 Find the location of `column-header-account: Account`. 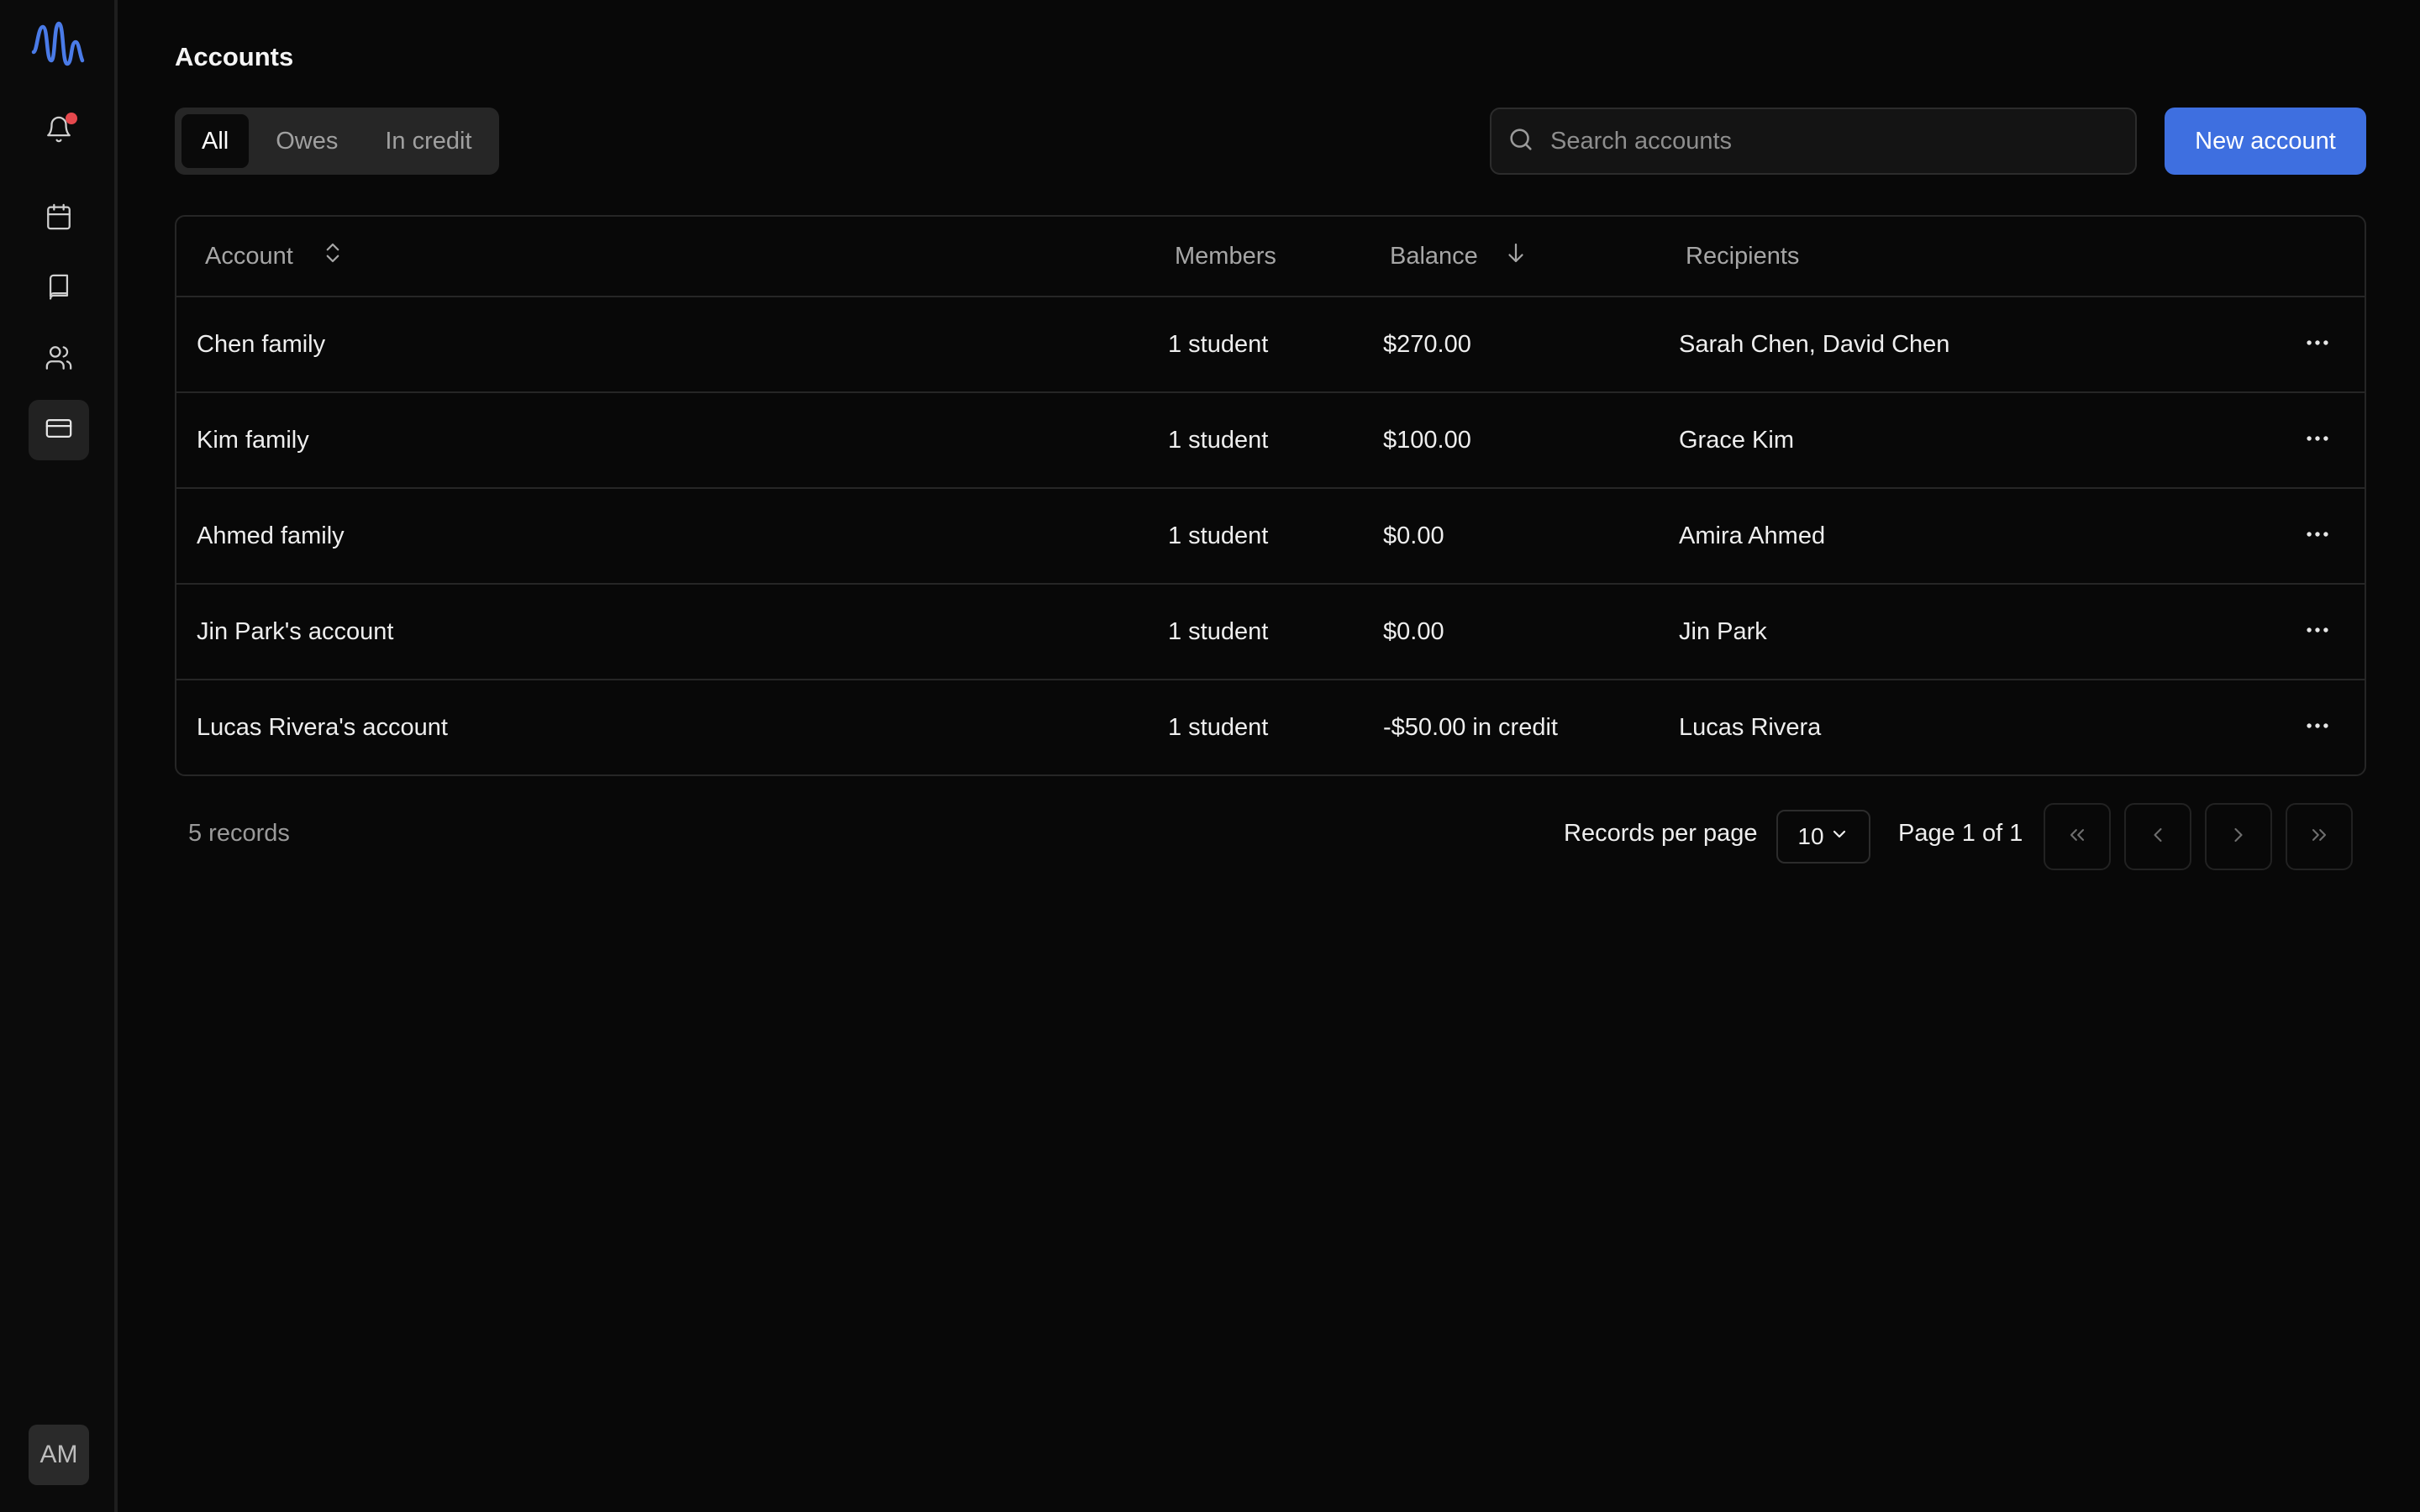

column-header-account: Account is located at coordinates (275, 256).